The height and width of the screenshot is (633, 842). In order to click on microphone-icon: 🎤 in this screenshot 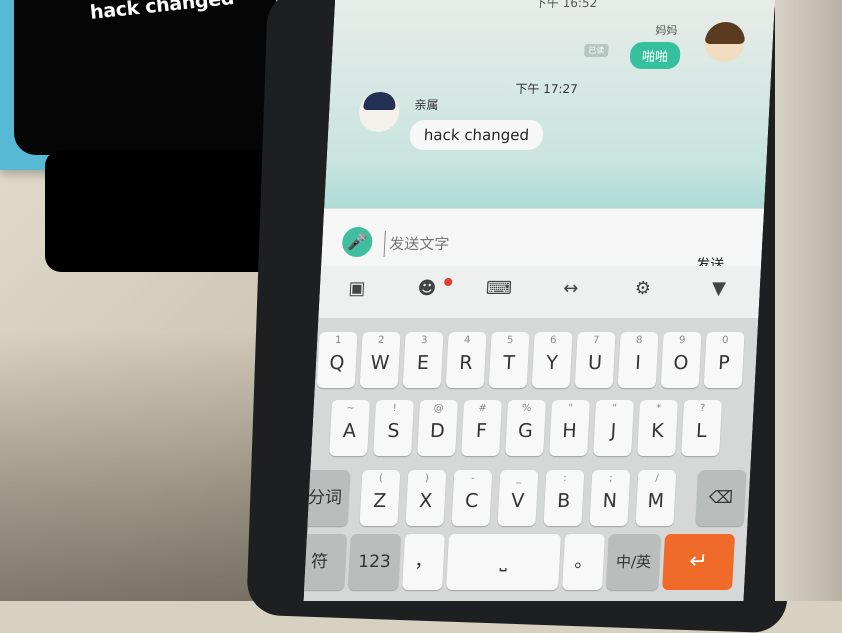, I will do `click(357, 242)`.